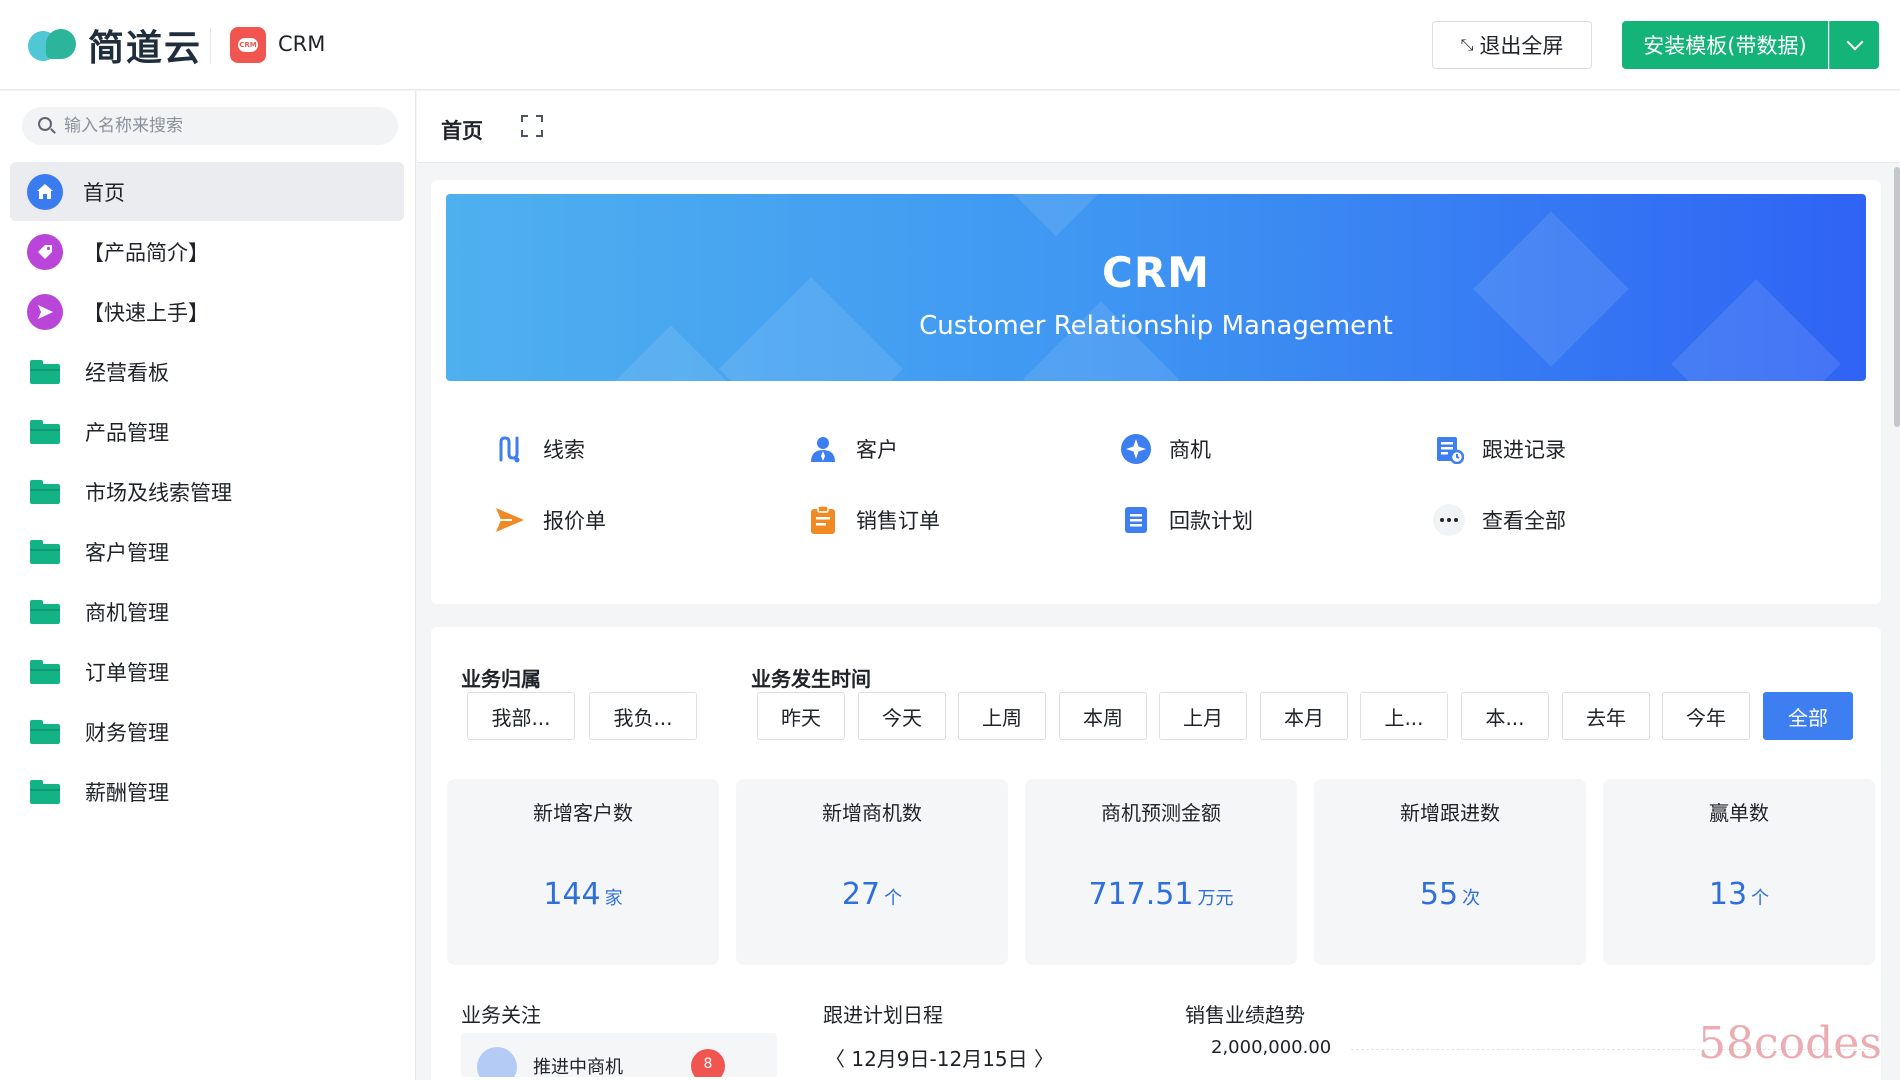 This screenshot has width=1900, height=1080. Describe the element at coordinates (127, 372) in the screenshot. I see `sidebar-item-label: 经营看板` at that location.